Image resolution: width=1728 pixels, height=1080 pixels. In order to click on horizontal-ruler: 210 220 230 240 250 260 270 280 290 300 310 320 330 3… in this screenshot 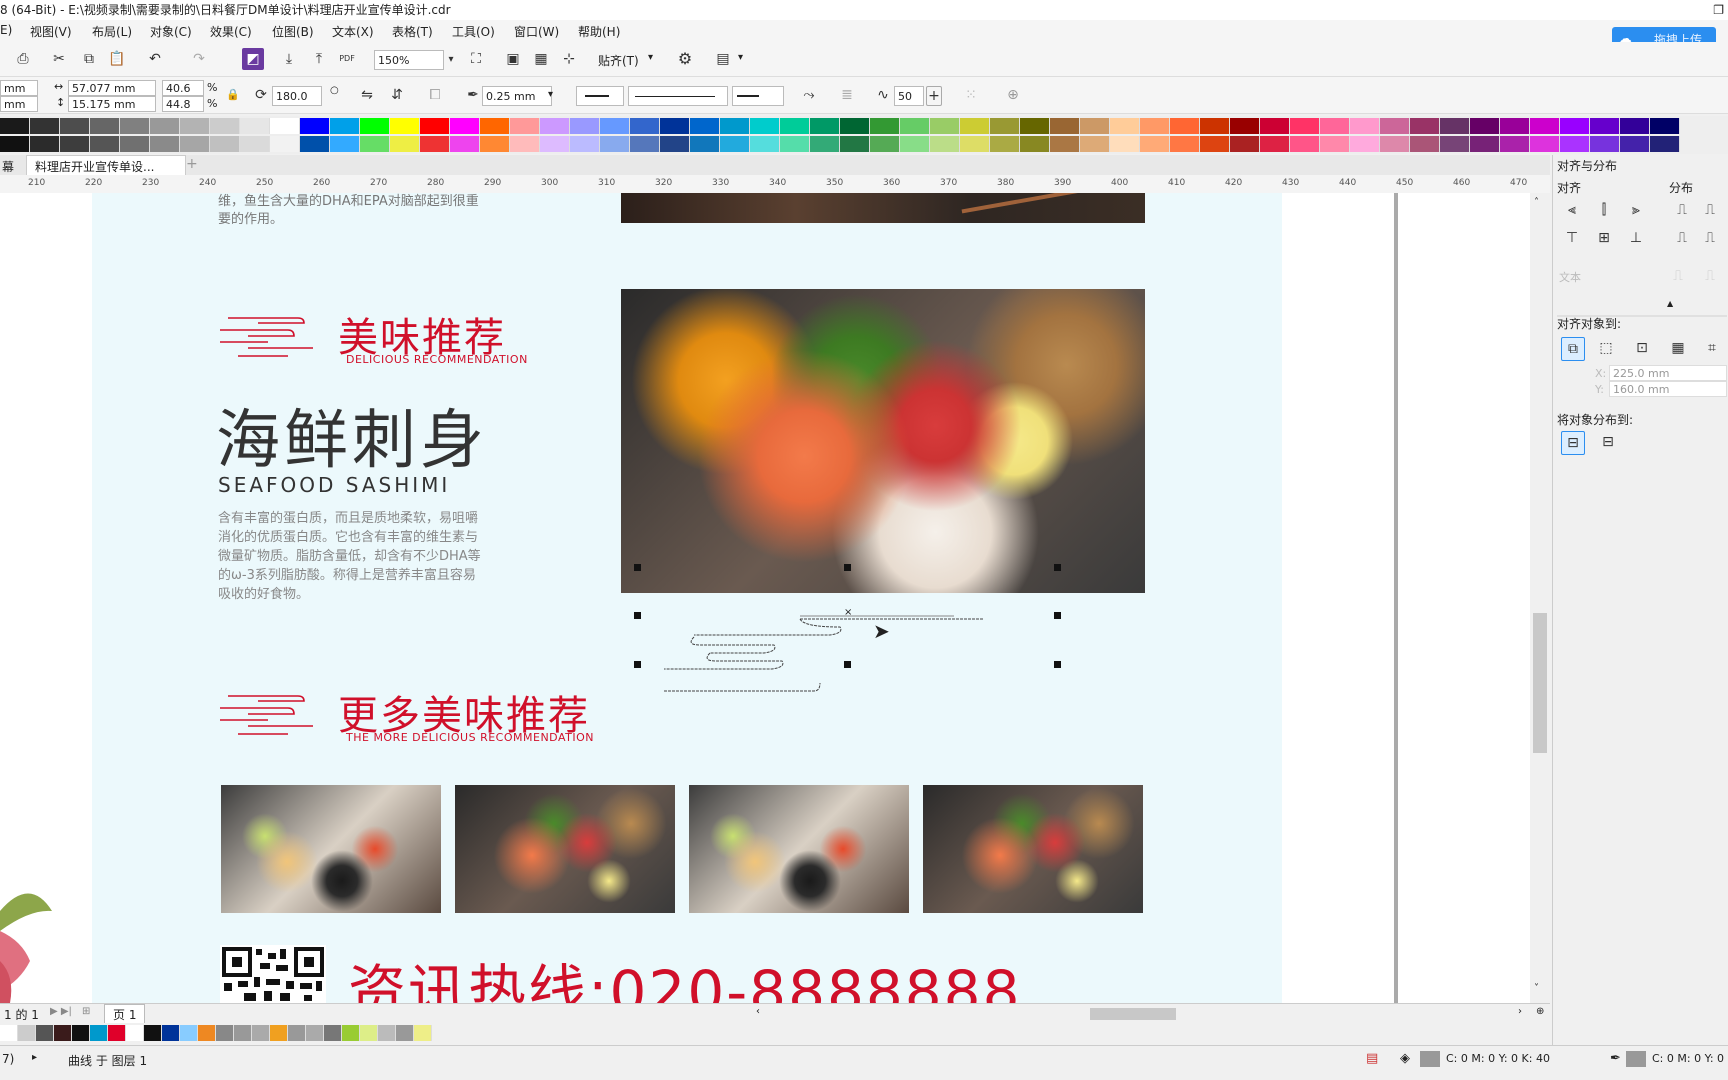, I will do `click(788, 189)`.